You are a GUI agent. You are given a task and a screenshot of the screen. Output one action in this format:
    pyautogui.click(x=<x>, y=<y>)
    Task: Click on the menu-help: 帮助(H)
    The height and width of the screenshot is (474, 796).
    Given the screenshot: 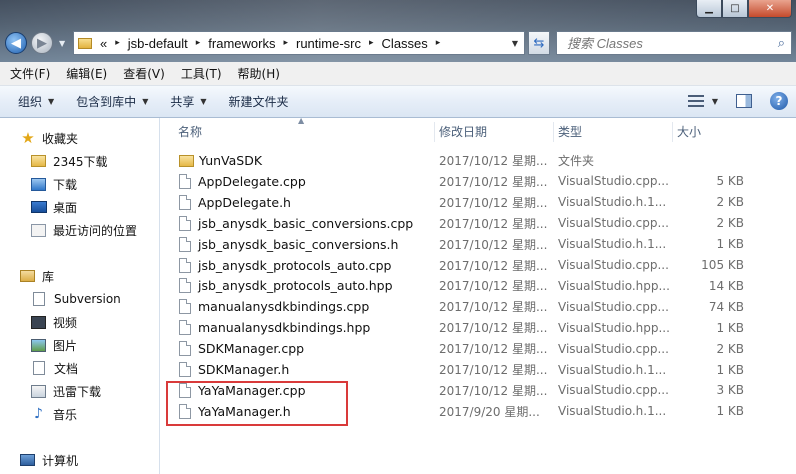 What is the action you would take?
    pyautogui.click(x=259, y=73)
    